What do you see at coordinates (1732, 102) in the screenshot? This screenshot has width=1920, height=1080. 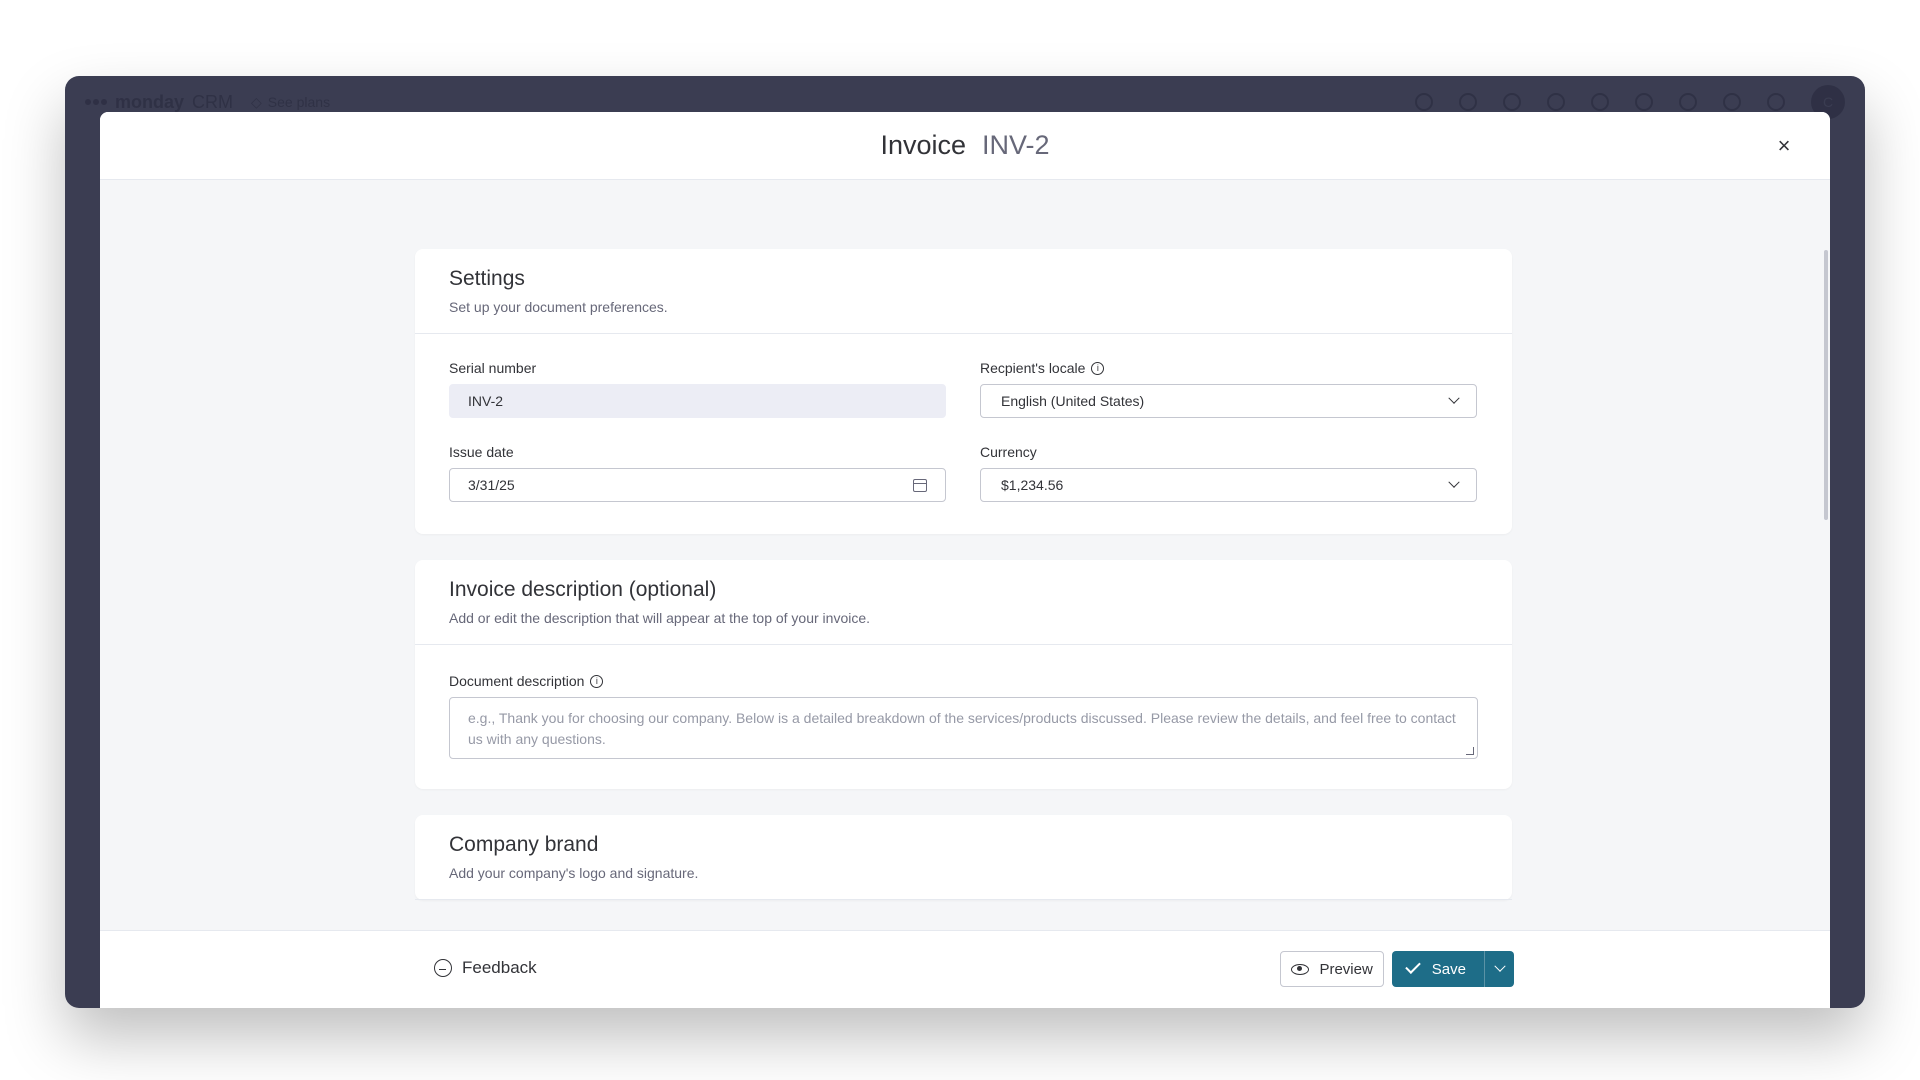 I see `help-icon` at bounding box center [1732, 102].